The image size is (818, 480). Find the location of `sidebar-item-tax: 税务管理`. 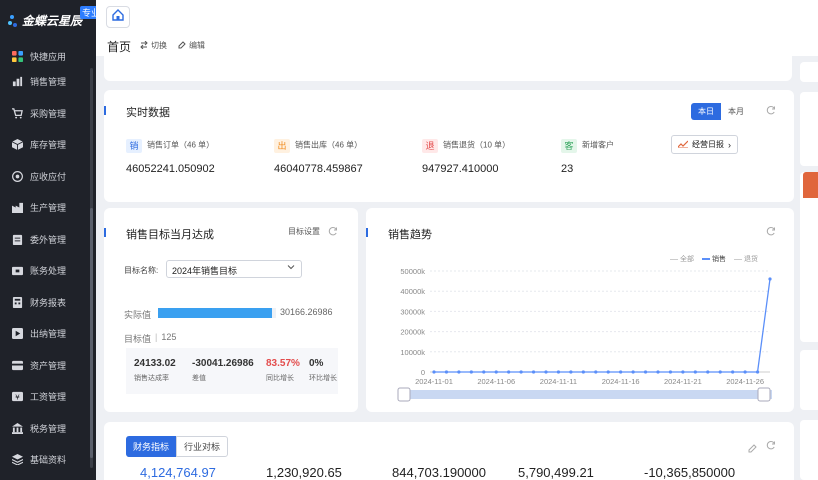

sidebar-item-tax: 税务管理 is located at coordinates (48, 429).